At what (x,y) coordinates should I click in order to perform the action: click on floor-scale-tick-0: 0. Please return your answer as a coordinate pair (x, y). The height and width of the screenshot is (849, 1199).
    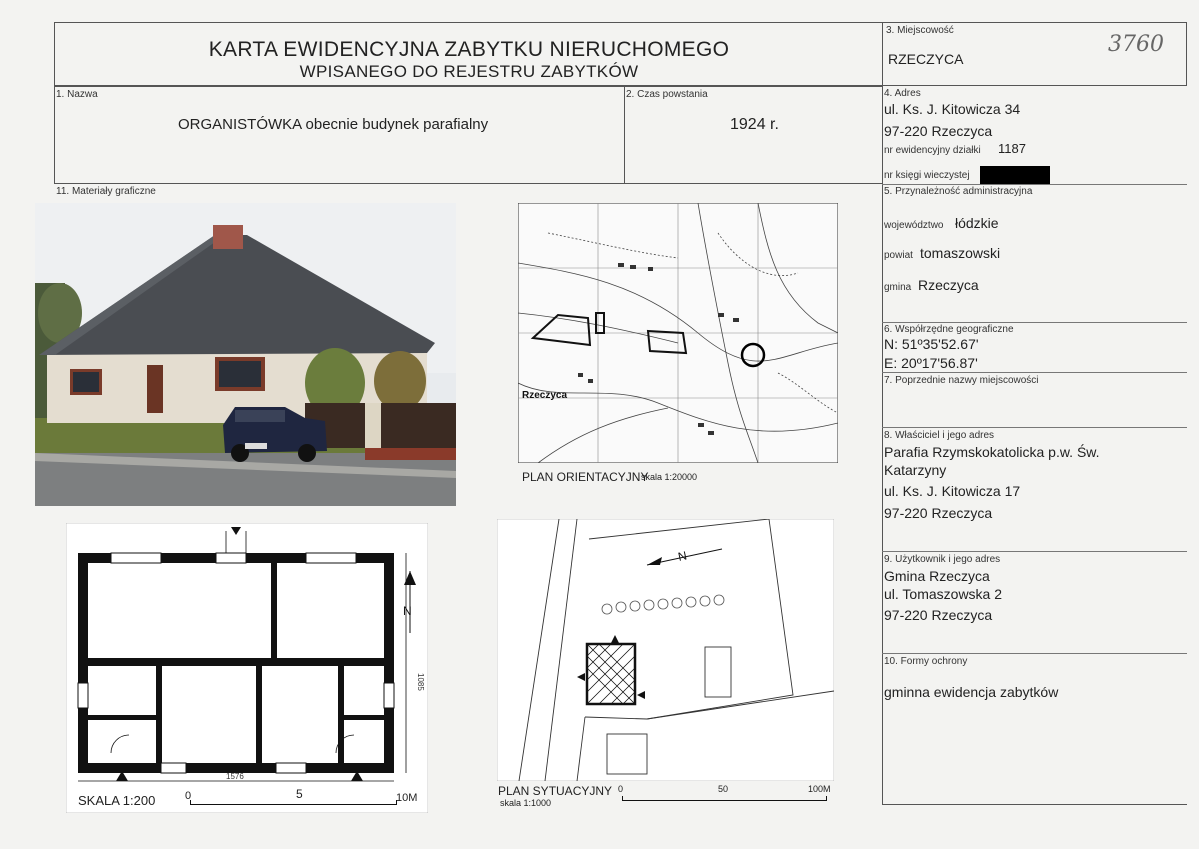
    Looking at the image, I should click on (188, 796).